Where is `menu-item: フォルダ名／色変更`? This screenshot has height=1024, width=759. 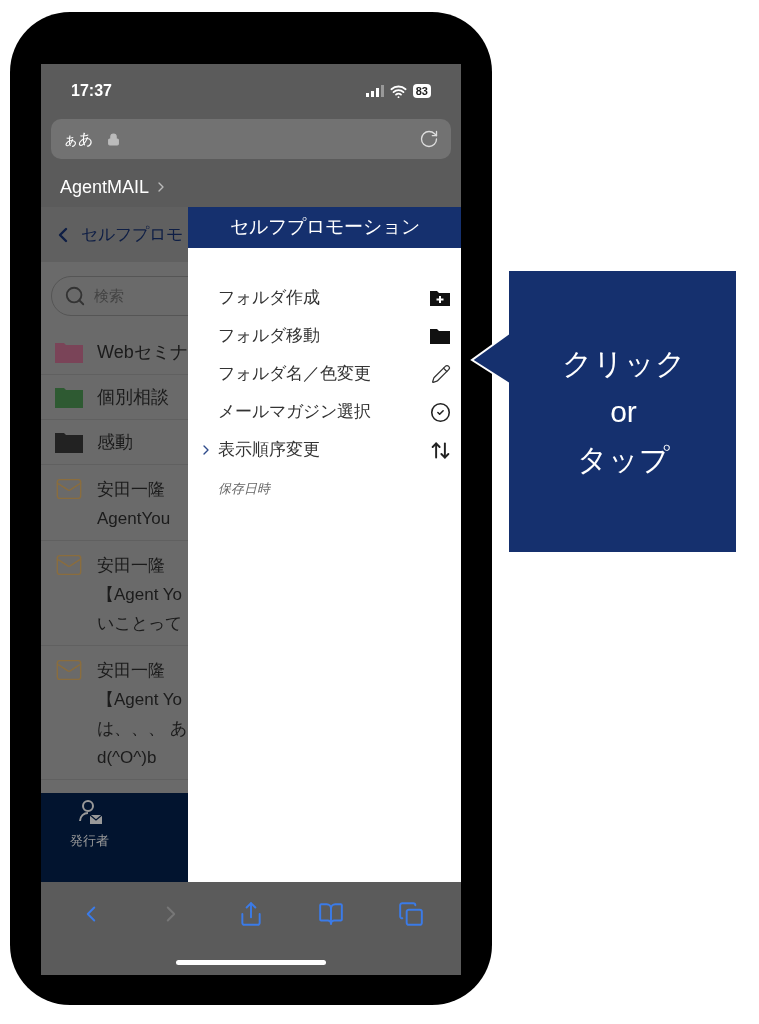
menu-item: フォルダ名／色変更 is located at coordinates (324, 374).